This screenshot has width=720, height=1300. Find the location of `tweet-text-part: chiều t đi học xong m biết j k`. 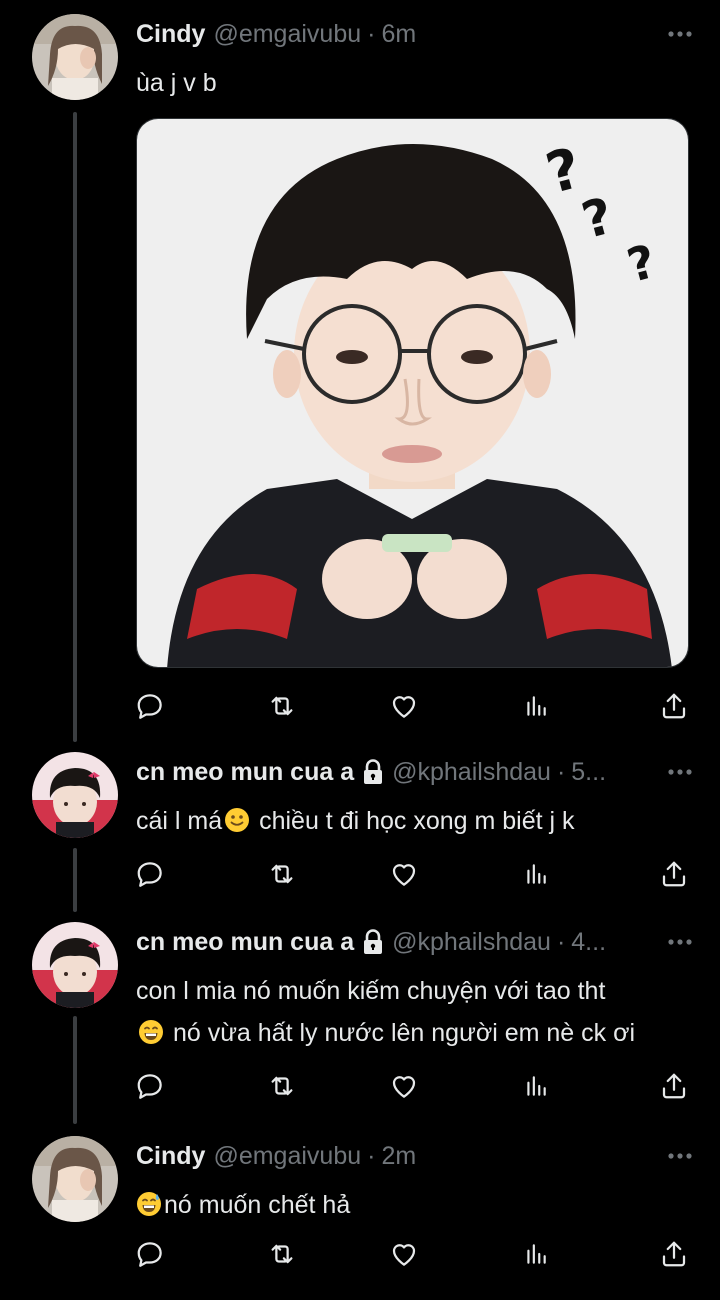

tweet-text-part: chiều t đi học xong m biết j k is located at coordinates (413, 821).